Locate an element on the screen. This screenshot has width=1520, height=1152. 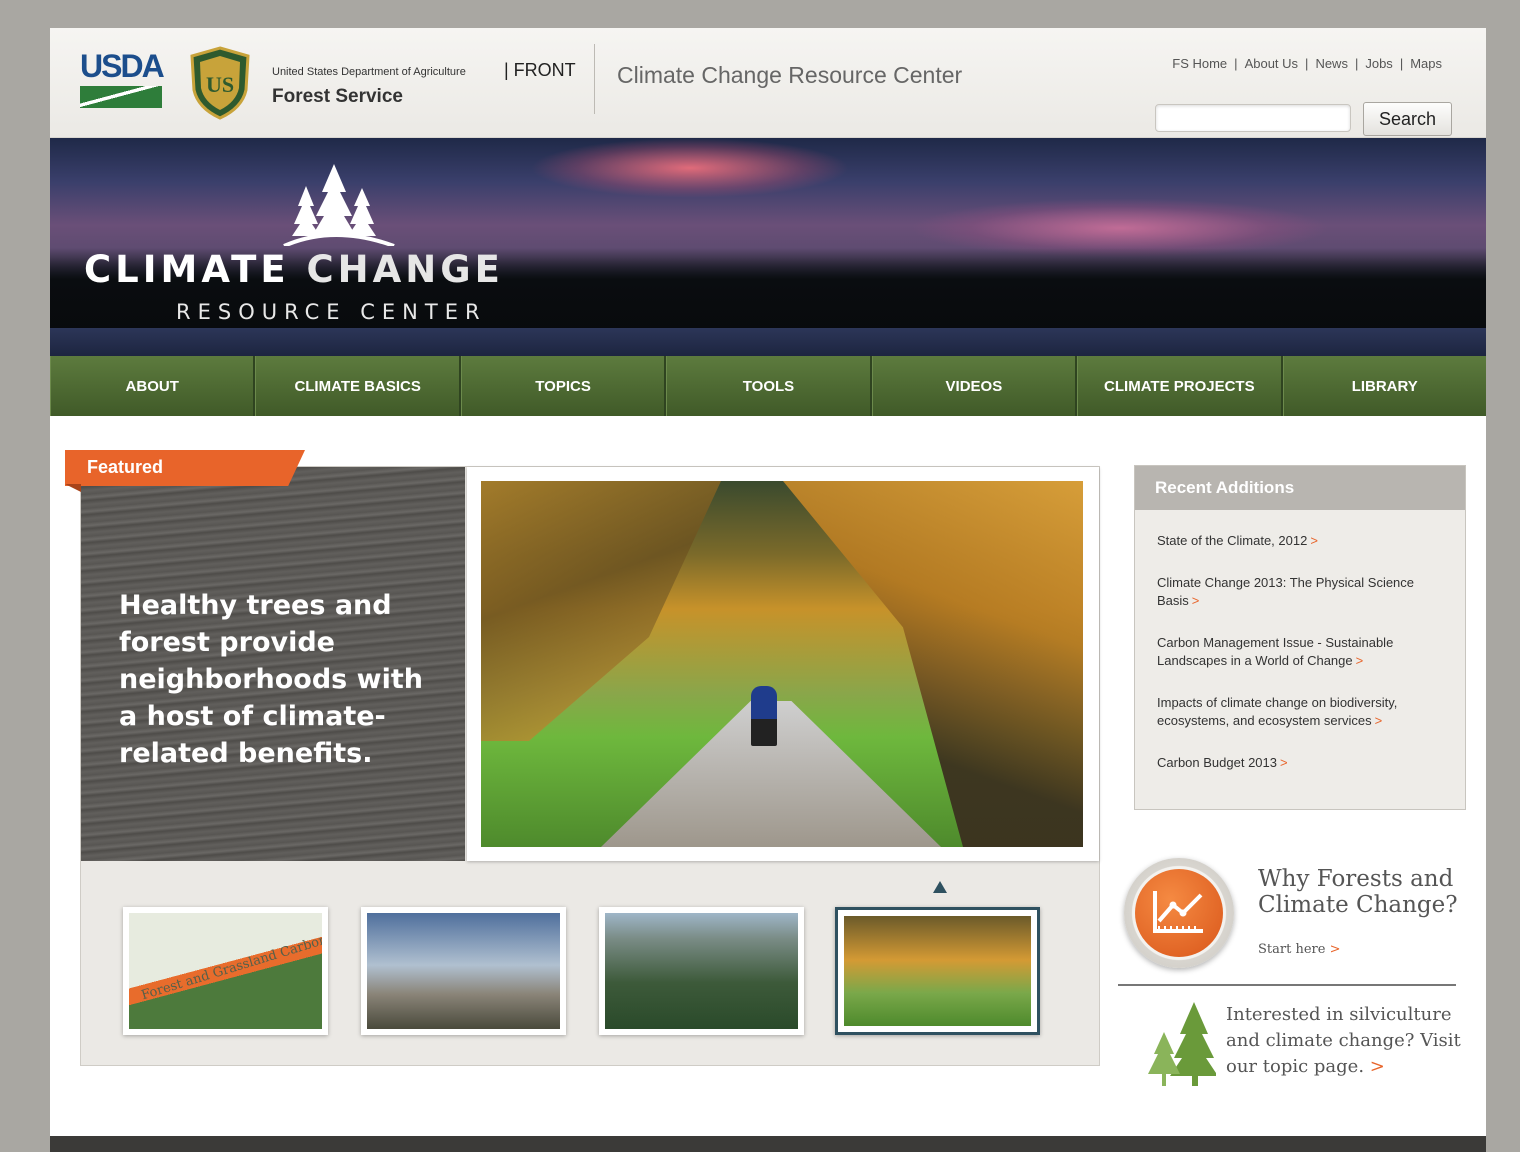
svg-text: US is located at coordinates (220, 84).